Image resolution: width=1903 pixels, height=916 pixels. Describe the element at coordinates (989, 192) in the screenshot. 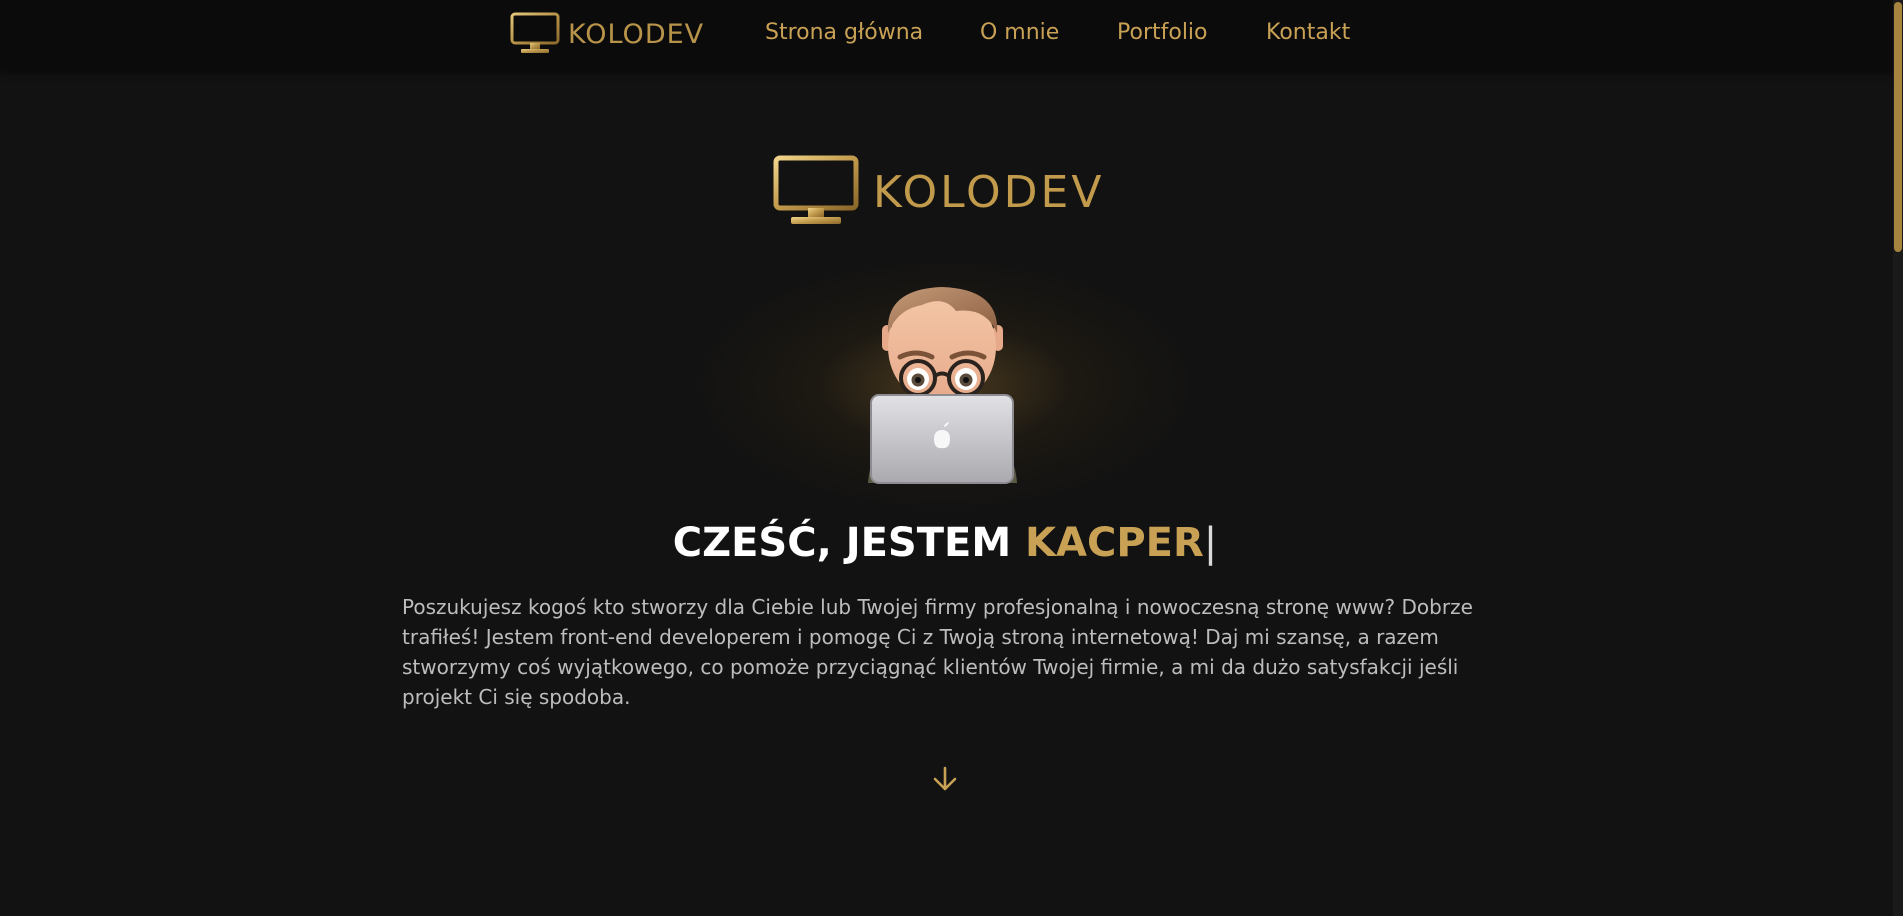

I see `hero-logo-text: KOLODEV` at that location.